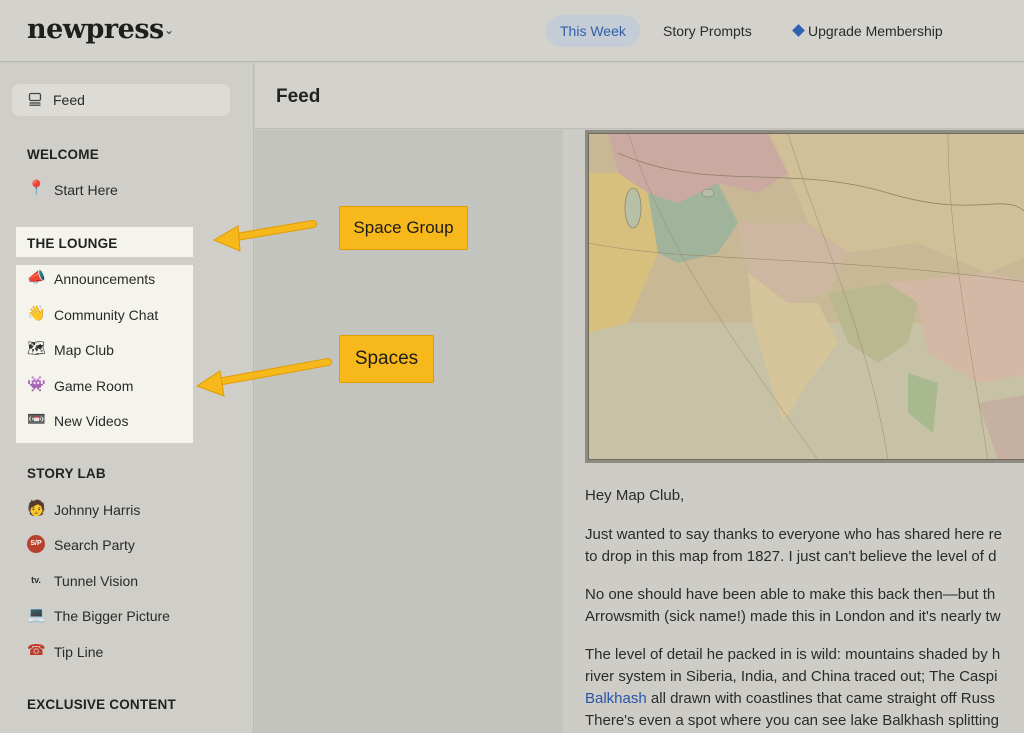 The height and width of the screenshot is (733, 1024). What do you see at coordinates (798, 30) in the screenshot?
I see `diamond-icon` at bounding box center [798, 30].